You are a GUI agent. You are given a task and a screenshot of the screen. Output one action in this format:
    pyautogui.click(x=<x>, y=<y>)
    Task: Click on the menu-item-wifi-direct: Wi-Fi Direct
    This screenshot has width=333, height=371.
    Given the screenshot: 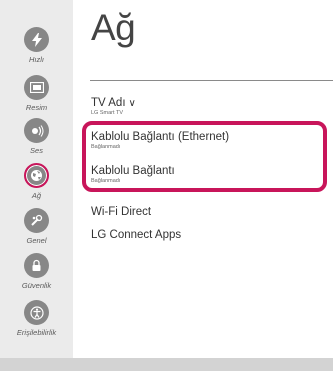 What is the action you would take?
    pyautogui.click(x=121, y=212)
    